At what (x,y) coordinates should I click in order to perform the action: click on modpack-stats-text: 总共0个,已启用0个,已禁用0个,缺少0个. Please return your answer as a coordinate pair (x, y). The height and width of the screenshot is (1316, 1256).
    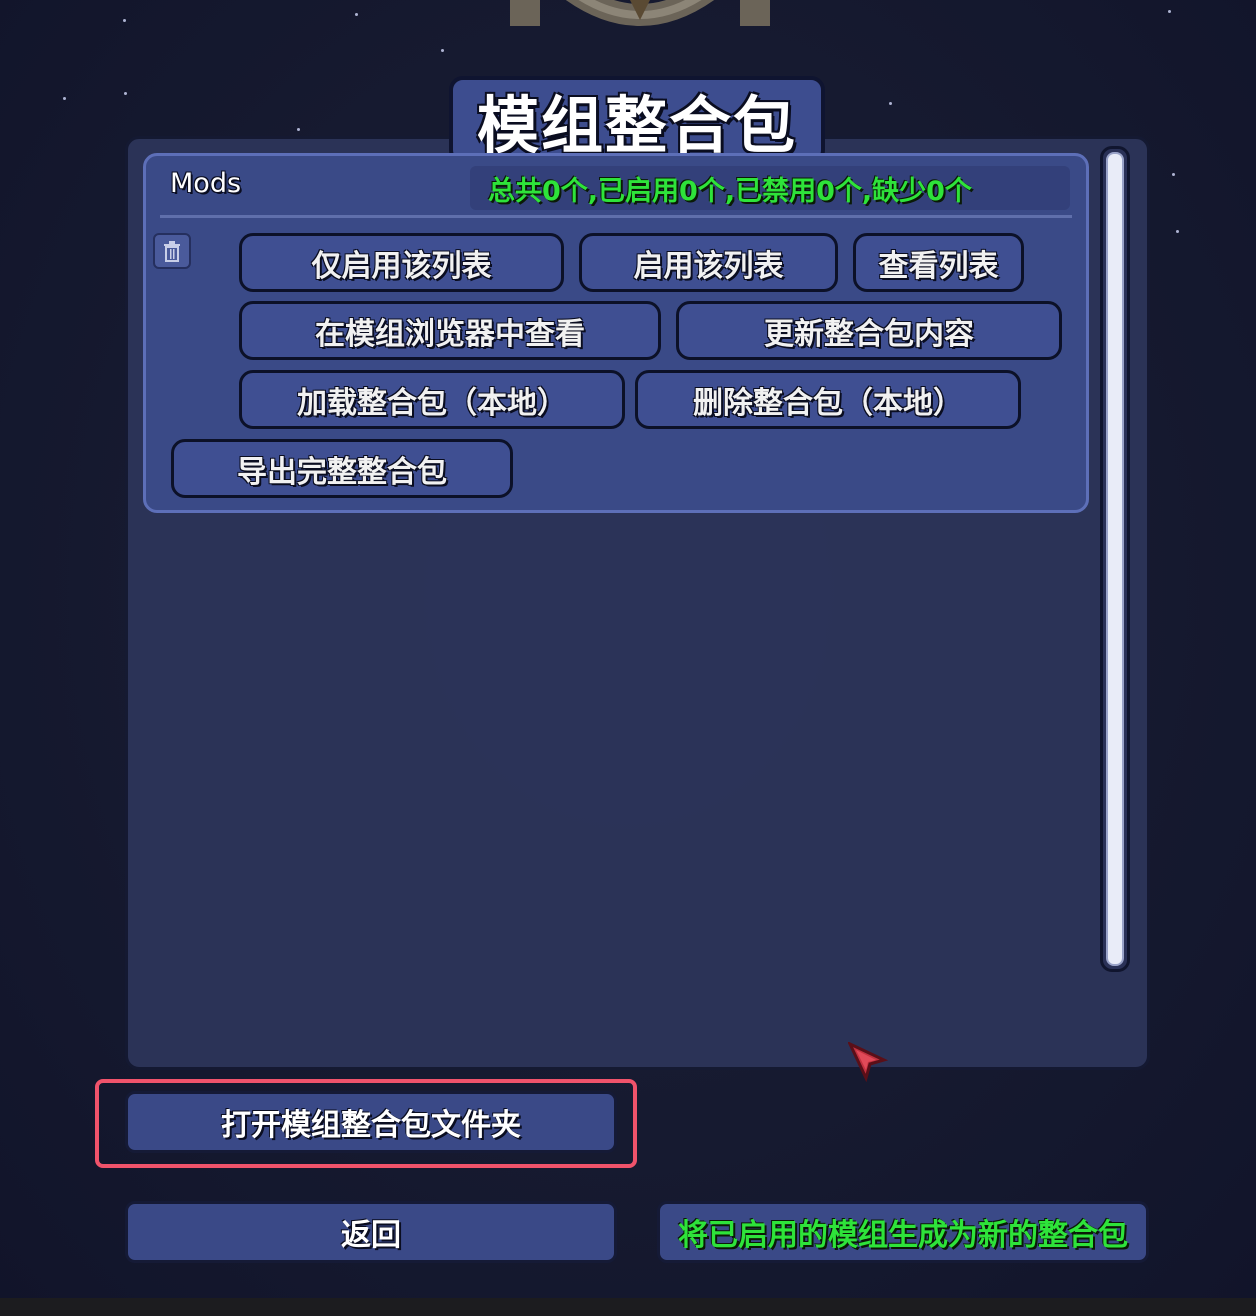
    Looking at the image, I should click on (730, 191).